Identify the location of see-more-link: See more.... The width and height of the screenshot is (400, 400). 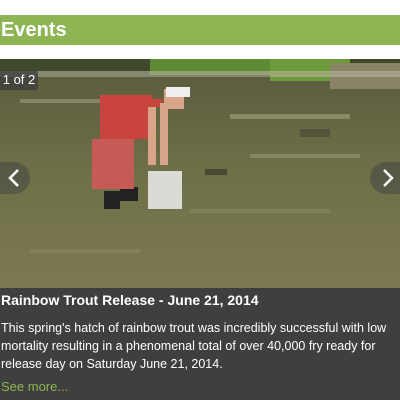
(34, 386).